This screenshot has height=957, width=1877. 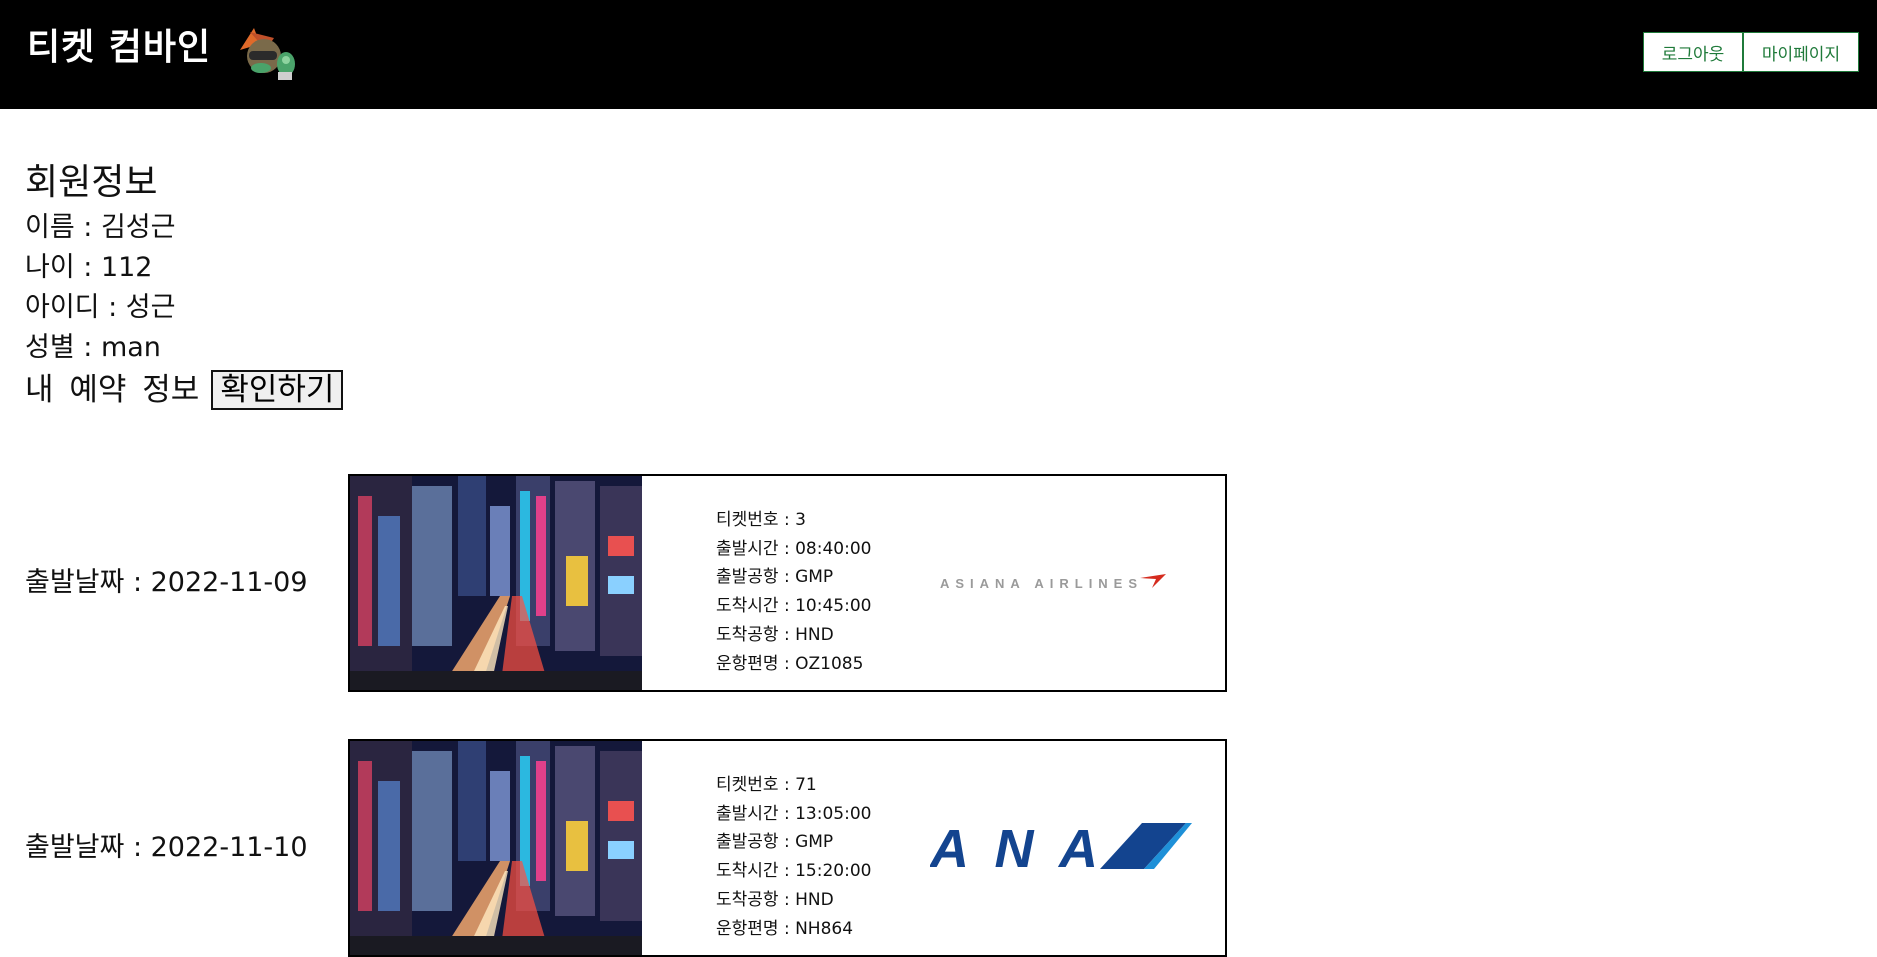 I want to click on top-header: 티켓 컴바인 로그아웃 마이페이지, so click(x=938, y=54).